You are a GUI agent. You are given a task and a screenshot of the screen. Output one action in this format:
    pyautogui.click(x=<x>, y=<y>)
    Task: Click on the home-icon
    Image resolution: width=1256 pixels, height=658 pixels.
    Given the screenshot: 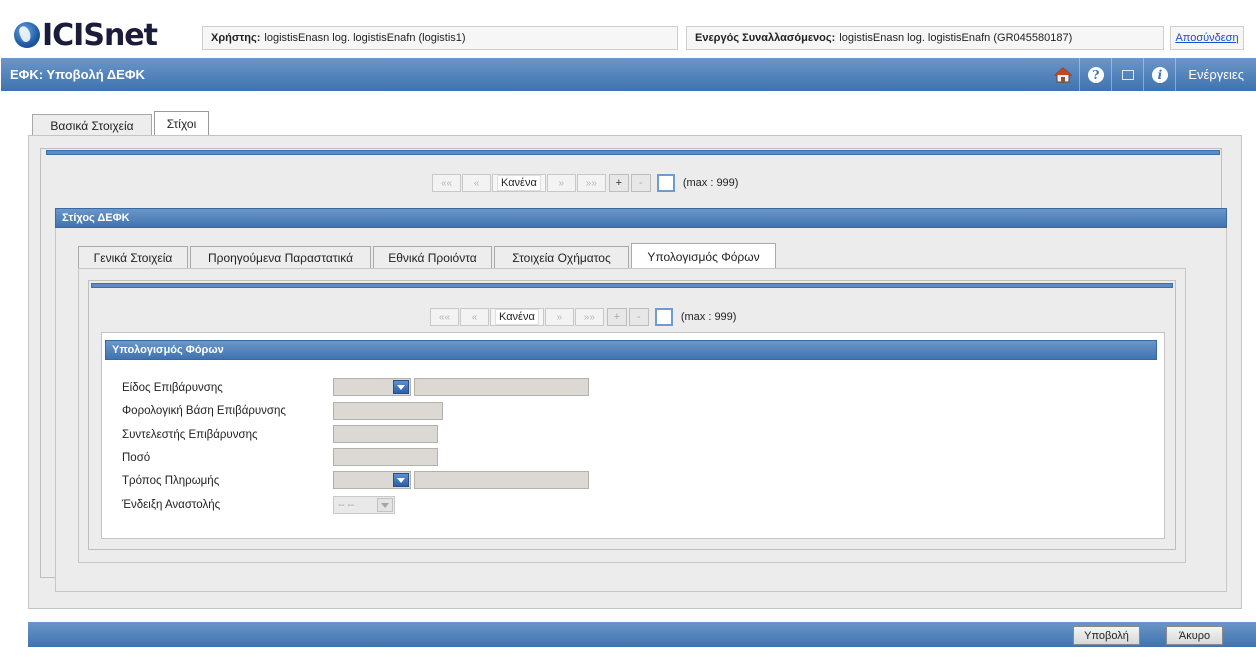 What is the action you would take?
    pyautogui.click(x=1063, y=74)
    